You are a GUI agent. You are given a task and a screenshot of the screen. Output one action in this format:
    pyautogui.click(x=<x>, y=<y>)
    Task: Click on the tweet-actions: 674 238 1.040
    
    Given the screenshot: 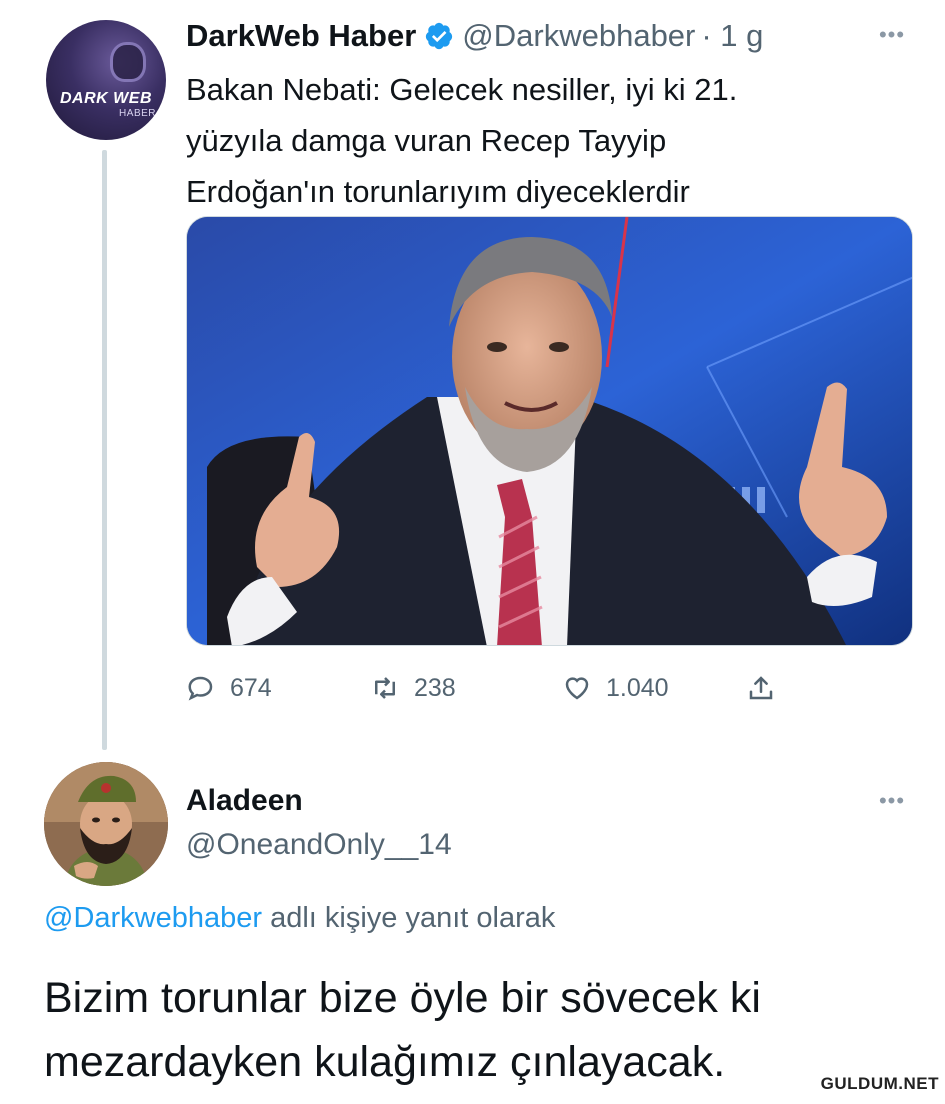 What is the action you would take?
    pyautogui.click(x=486, y=688)
    